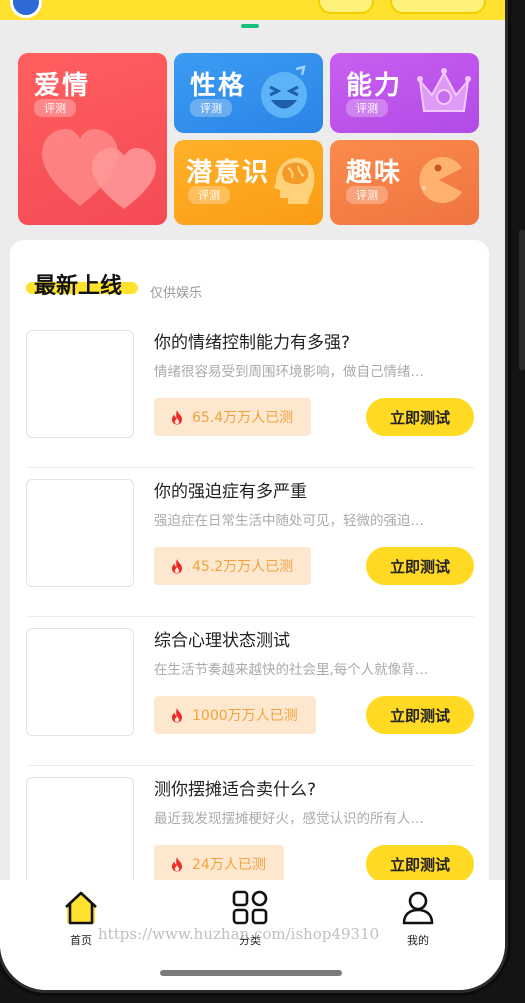  What do you see at coordinates (404, 93) in the screenshot?
I see `category-ability: 能力 评测` at bounding box center [404, 93].